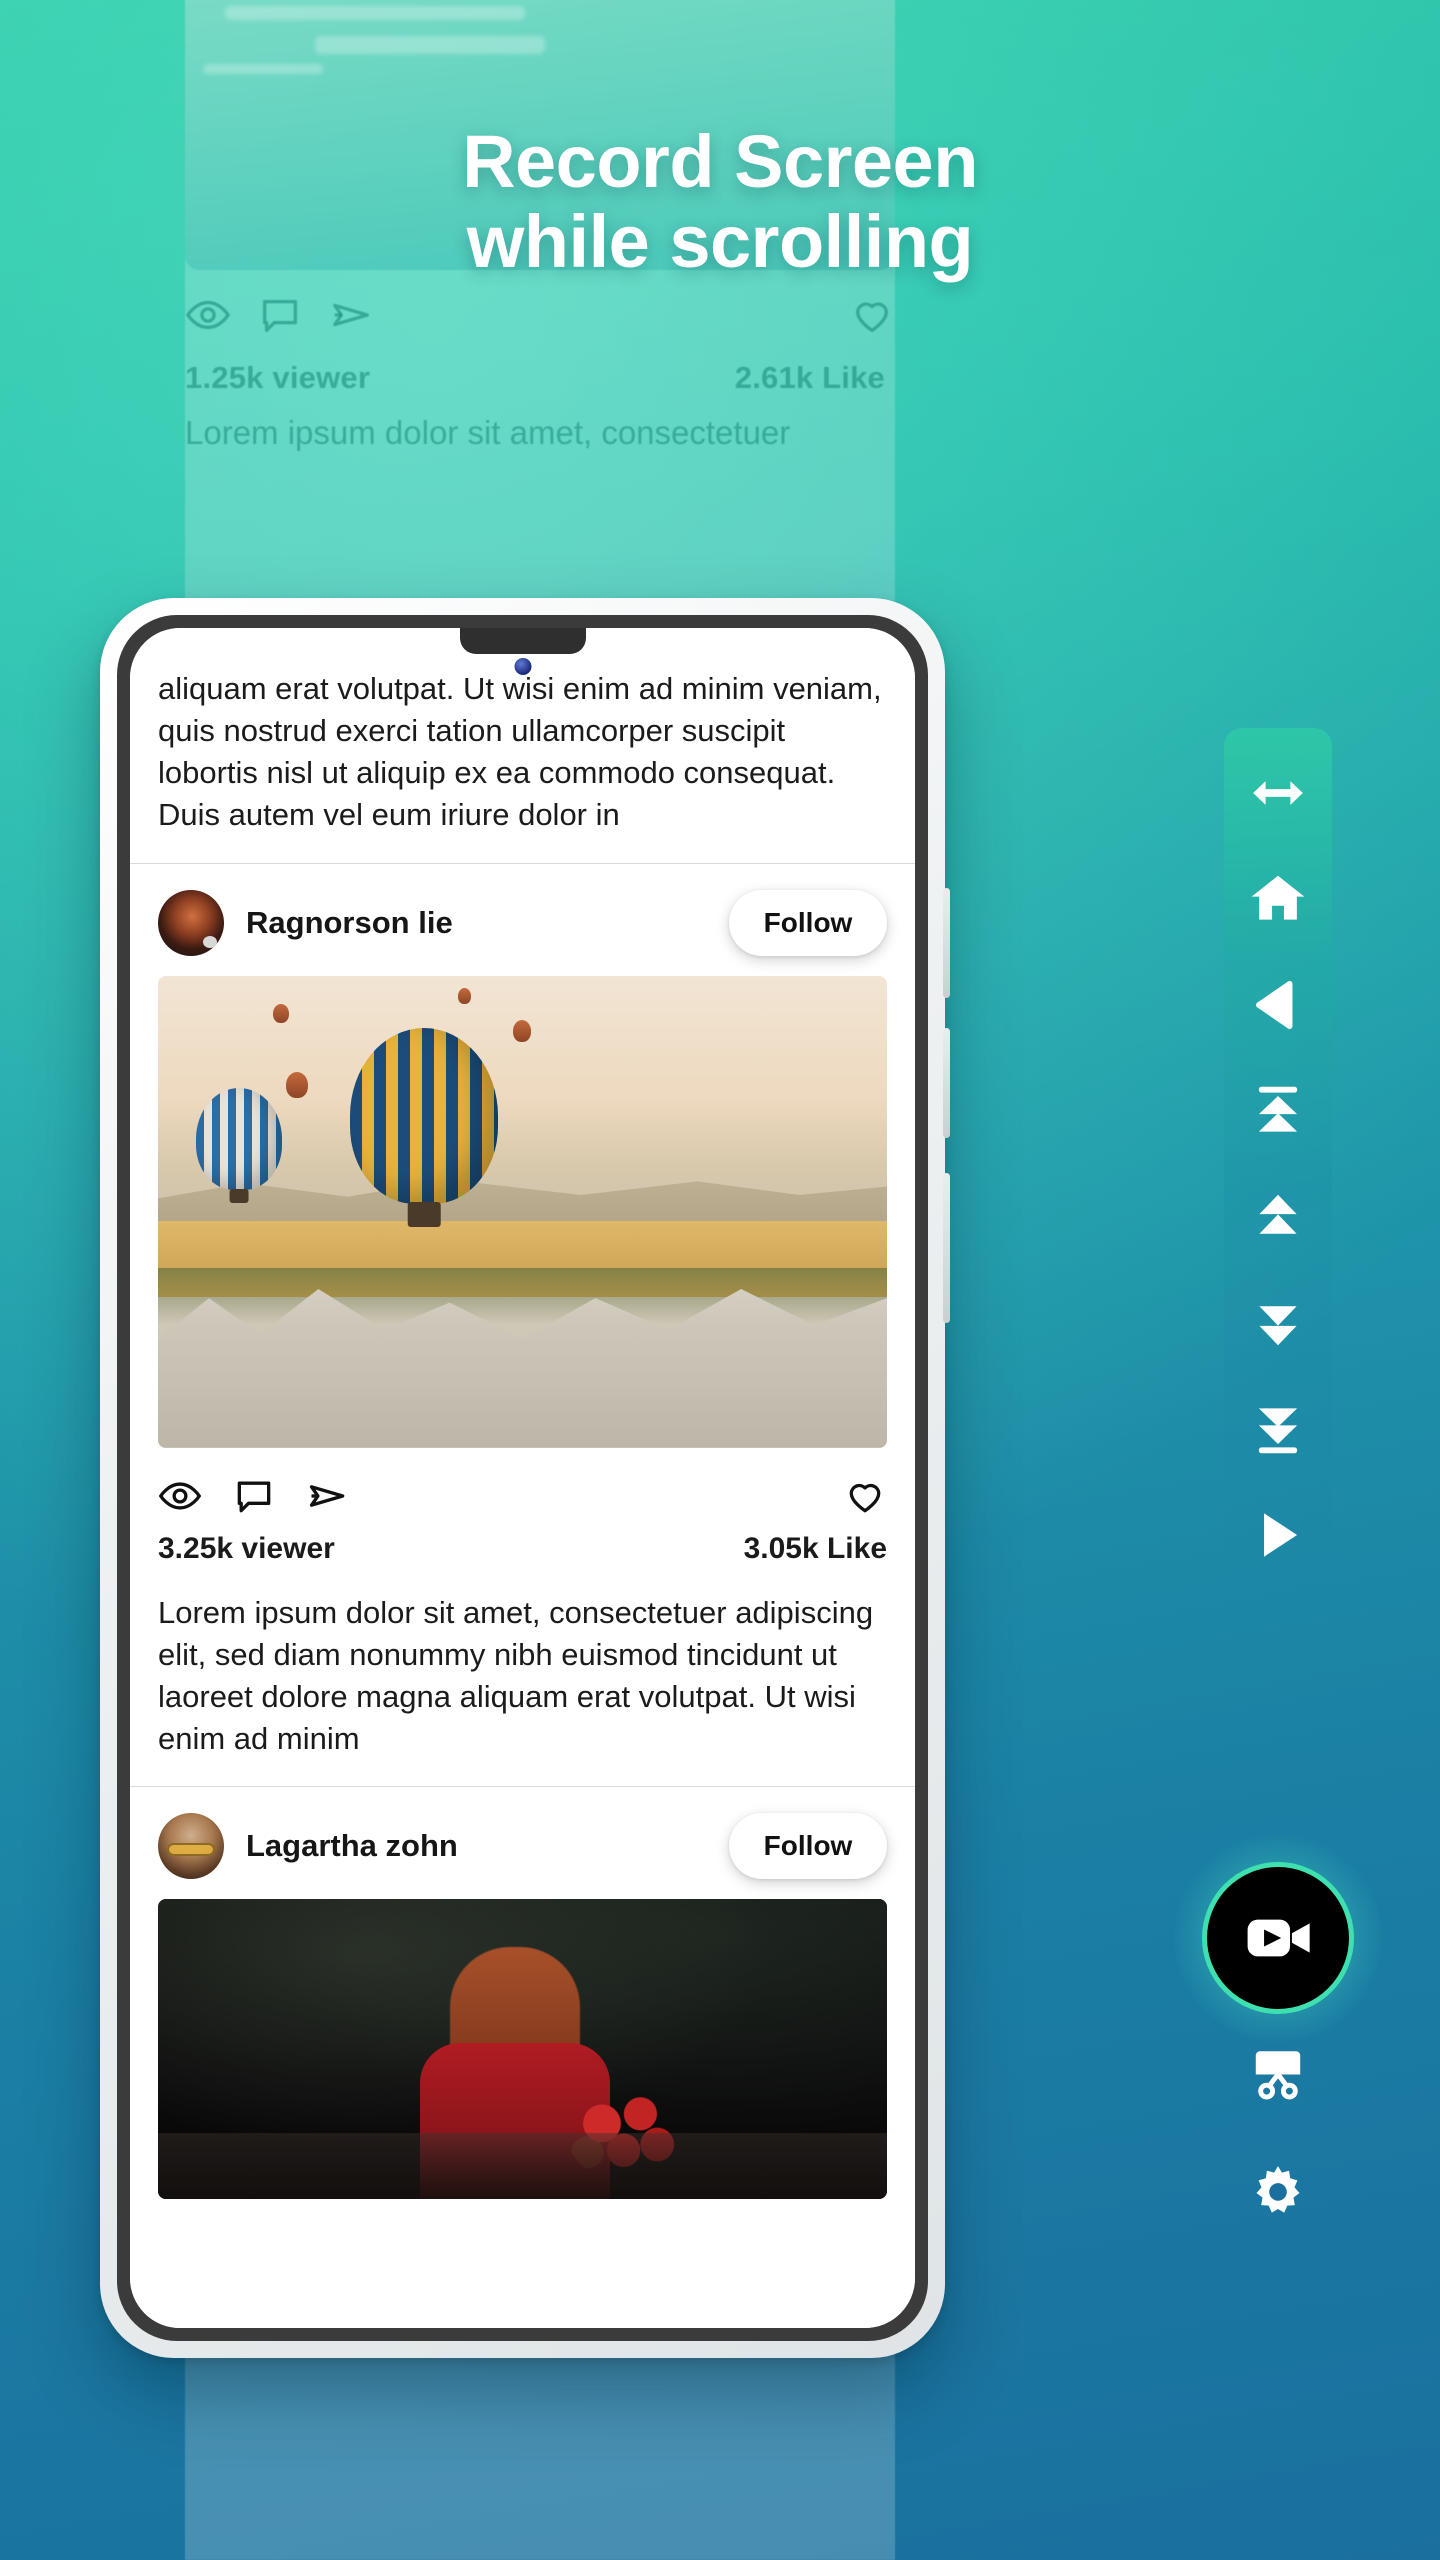  I want to click on background-like-count: 2.61k Like, so click(809, 377).